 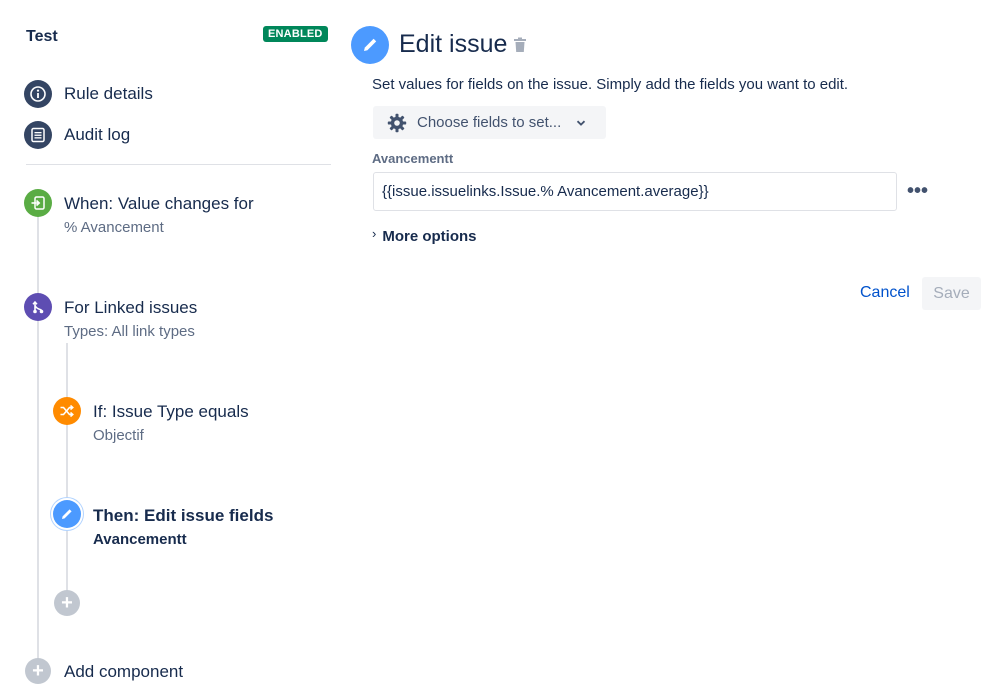 I want to click on field-label: Avancementt, so click(x=413, y=158).